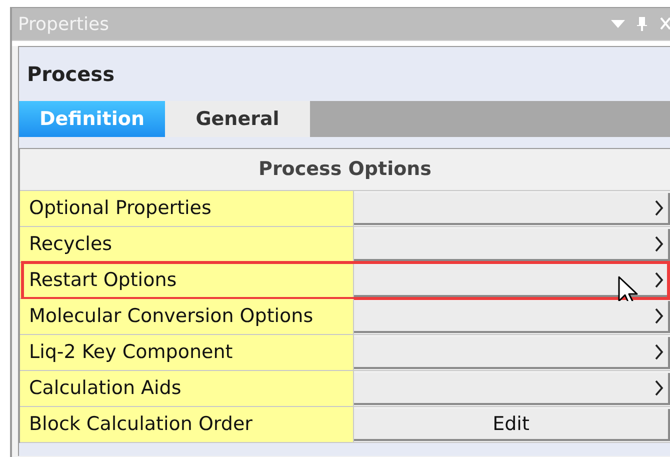  Describe the element at coordinates (237, 119) in the screenshot. I see `tab: General` at that location.